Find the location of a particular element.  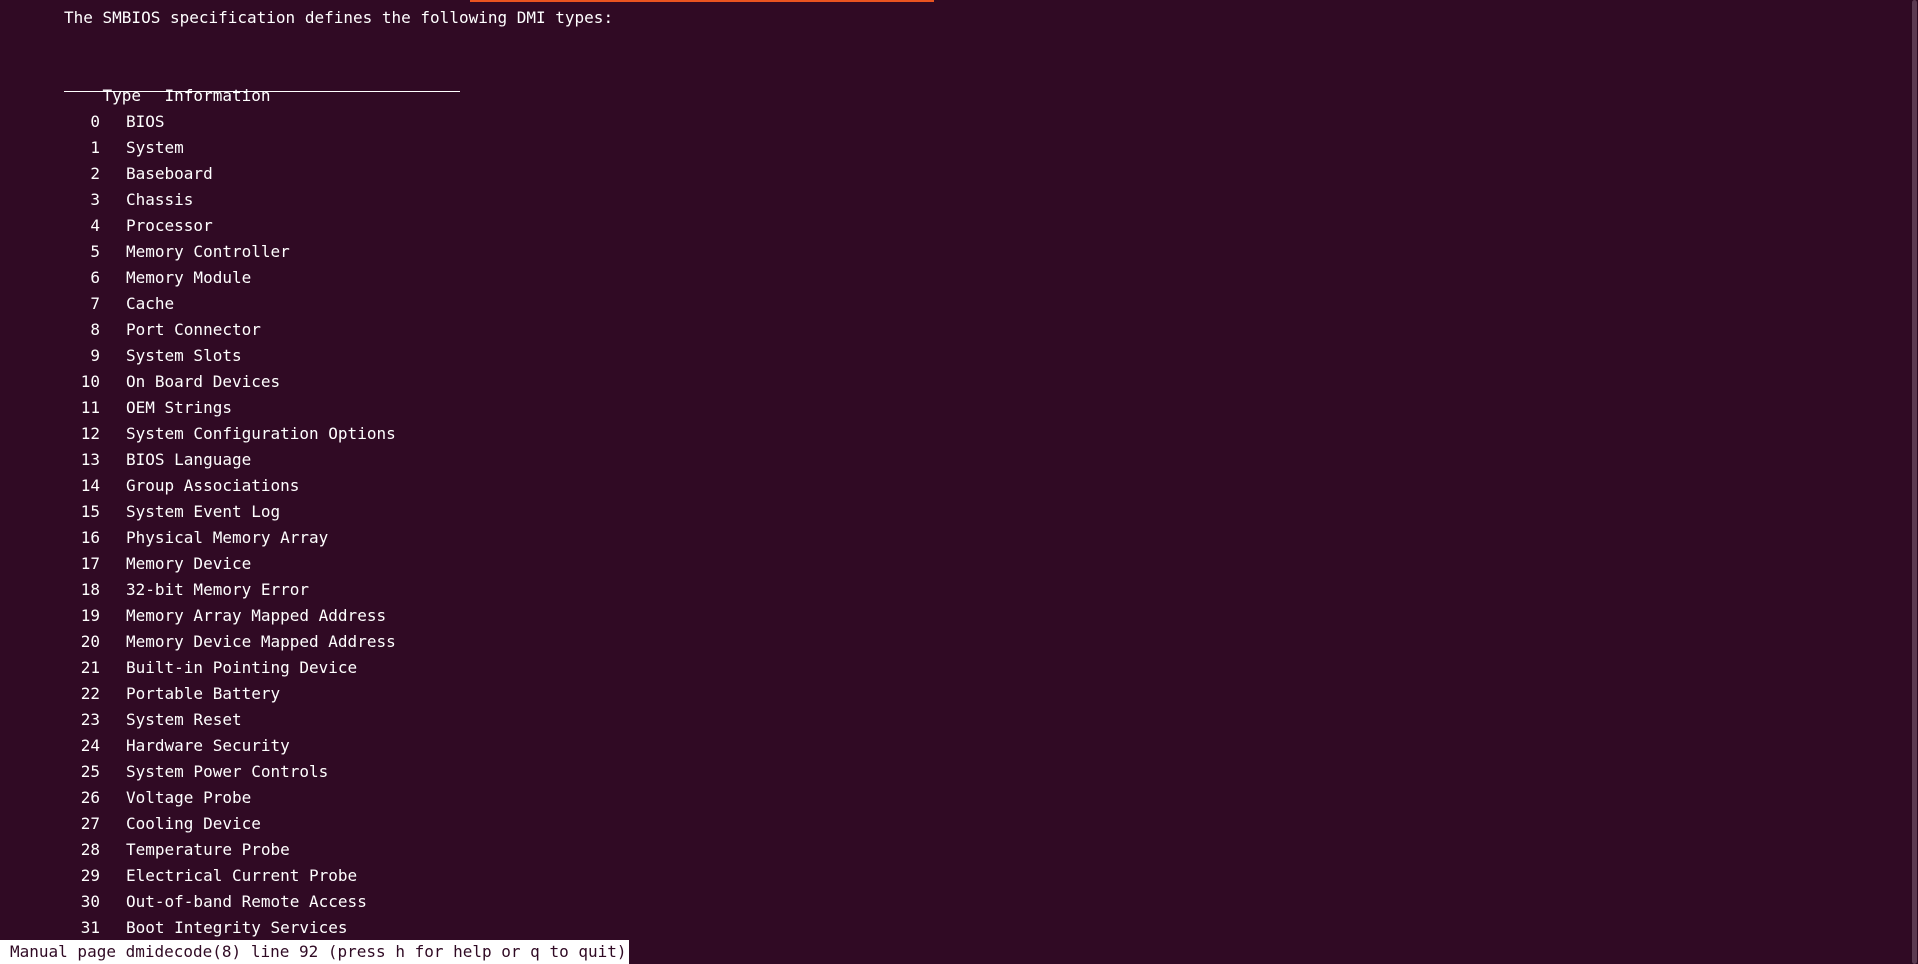

dmi-type-number: 1 is located at coordinates (95, 147).